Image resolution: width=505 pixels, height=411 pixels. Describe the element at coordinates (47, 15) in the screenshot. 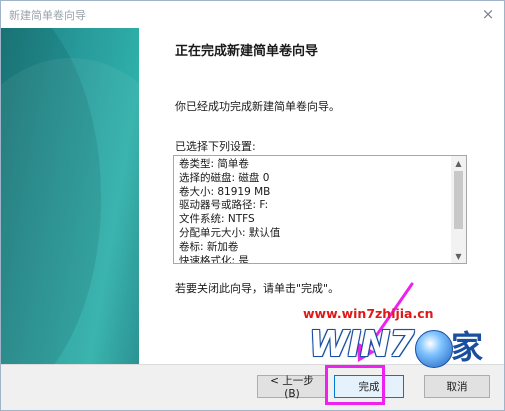

I see `window-title: 新建简单卷向导` at that location.